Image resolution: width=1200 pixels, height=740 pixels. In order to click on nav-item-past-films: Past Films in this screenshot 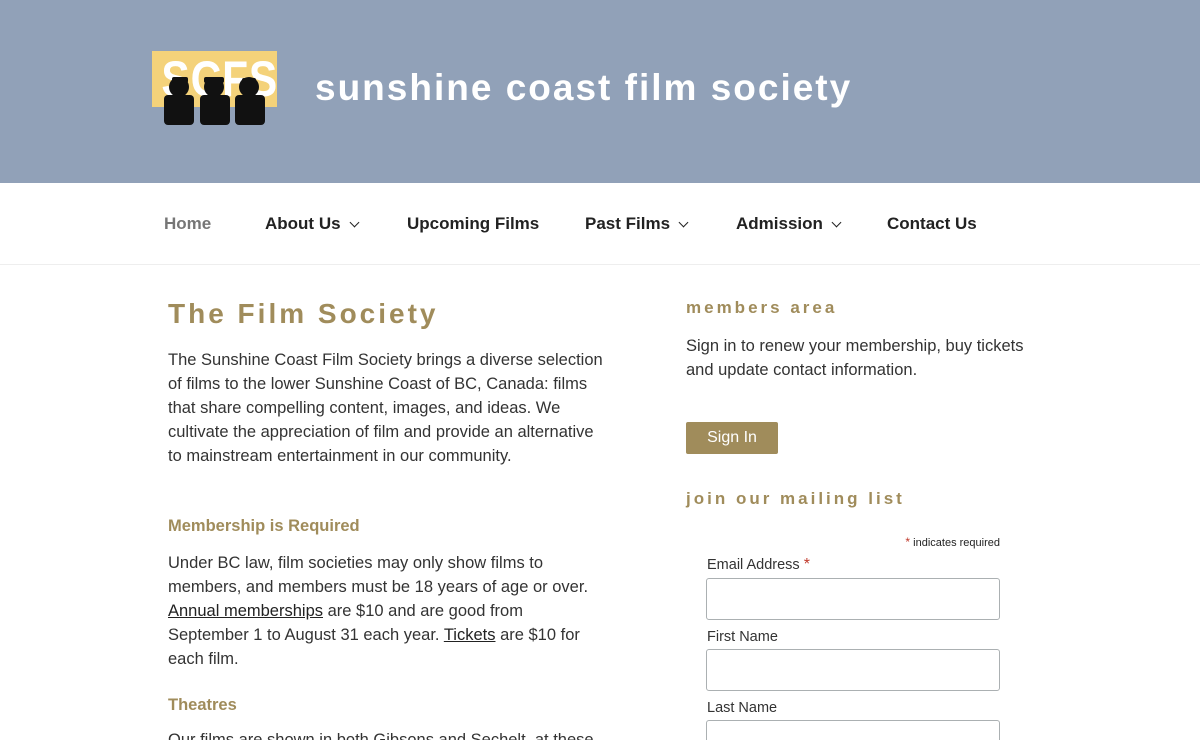, I will do `click(637, 224)`.